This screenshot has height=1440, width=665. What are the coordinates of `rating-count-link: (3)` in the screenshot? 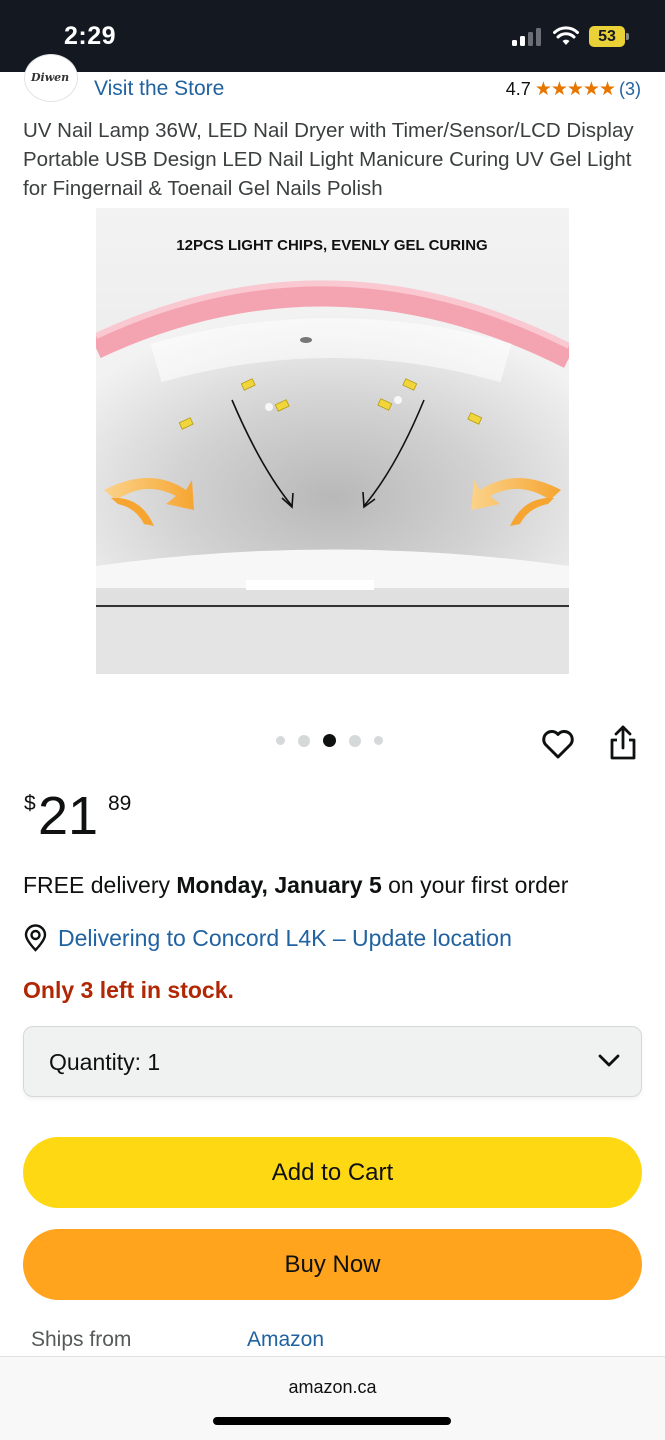 It's located at (630, 89).